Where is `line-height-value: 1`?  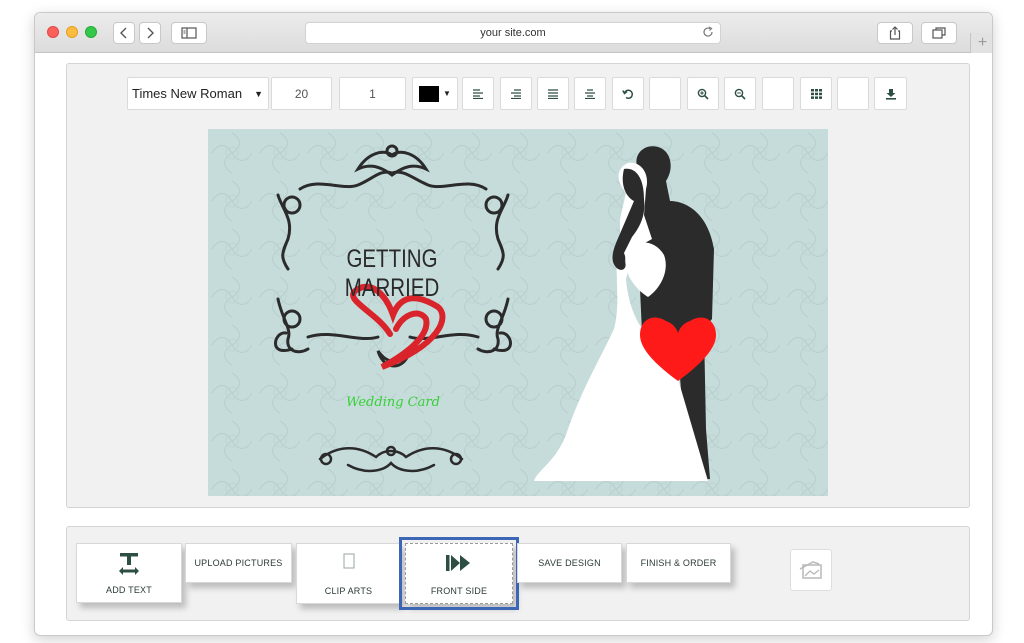
line-height-value: 1 is located at coordinates (372, 93).